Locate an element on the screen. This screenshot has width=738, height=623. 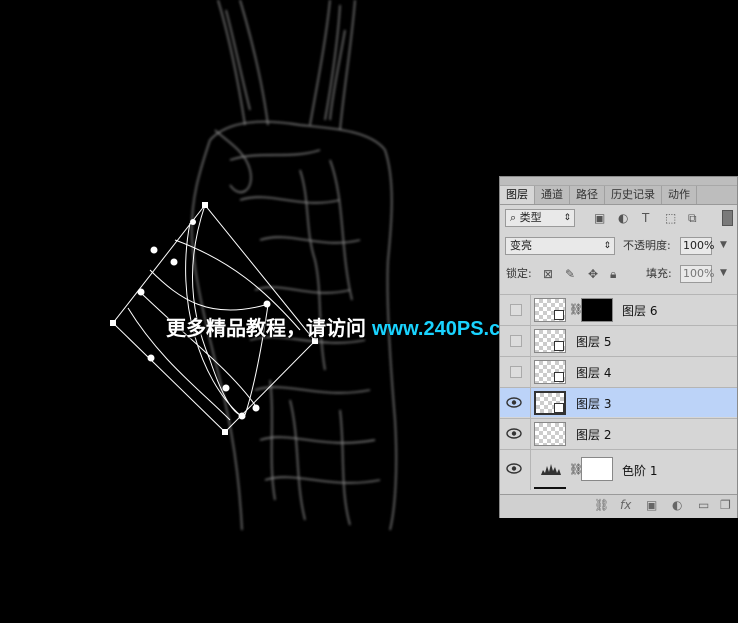
layer-row: ⛓ 色阶 1 is located at coordinates (618, 469).